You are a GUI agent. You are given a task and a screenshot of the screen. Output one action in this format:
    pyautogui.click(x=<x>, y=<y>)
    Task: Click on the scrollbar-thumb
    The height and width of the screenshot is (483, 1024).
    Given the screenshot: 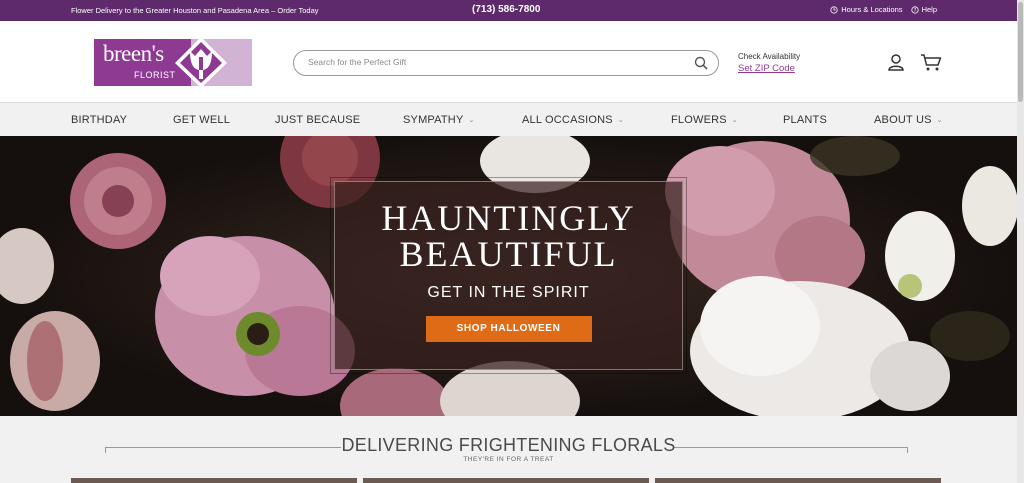 What is the action you would take?
    pyautogui.click(x=1020, y=52)
    